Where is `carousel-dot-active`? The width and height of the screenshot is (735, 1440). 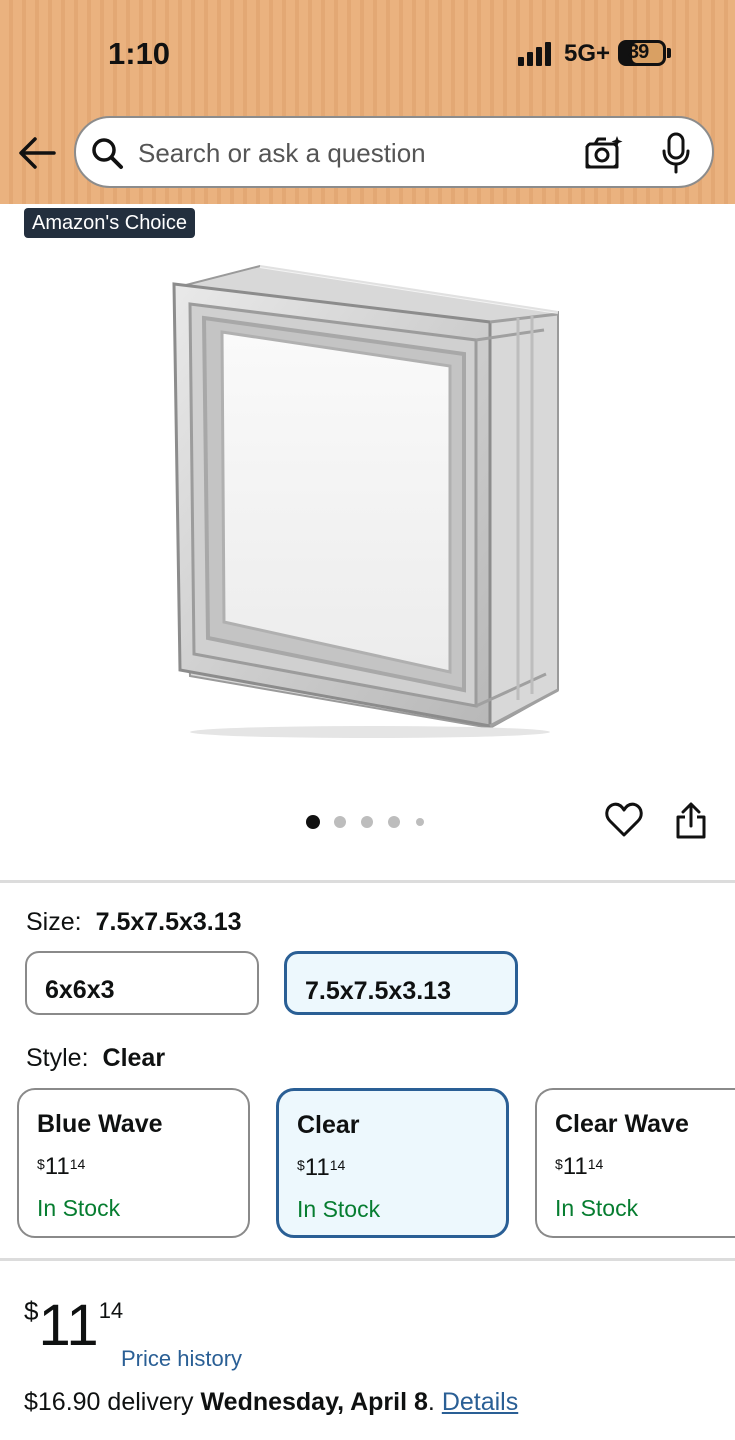 carousel-dot-active is located at coordinates (313, 822).